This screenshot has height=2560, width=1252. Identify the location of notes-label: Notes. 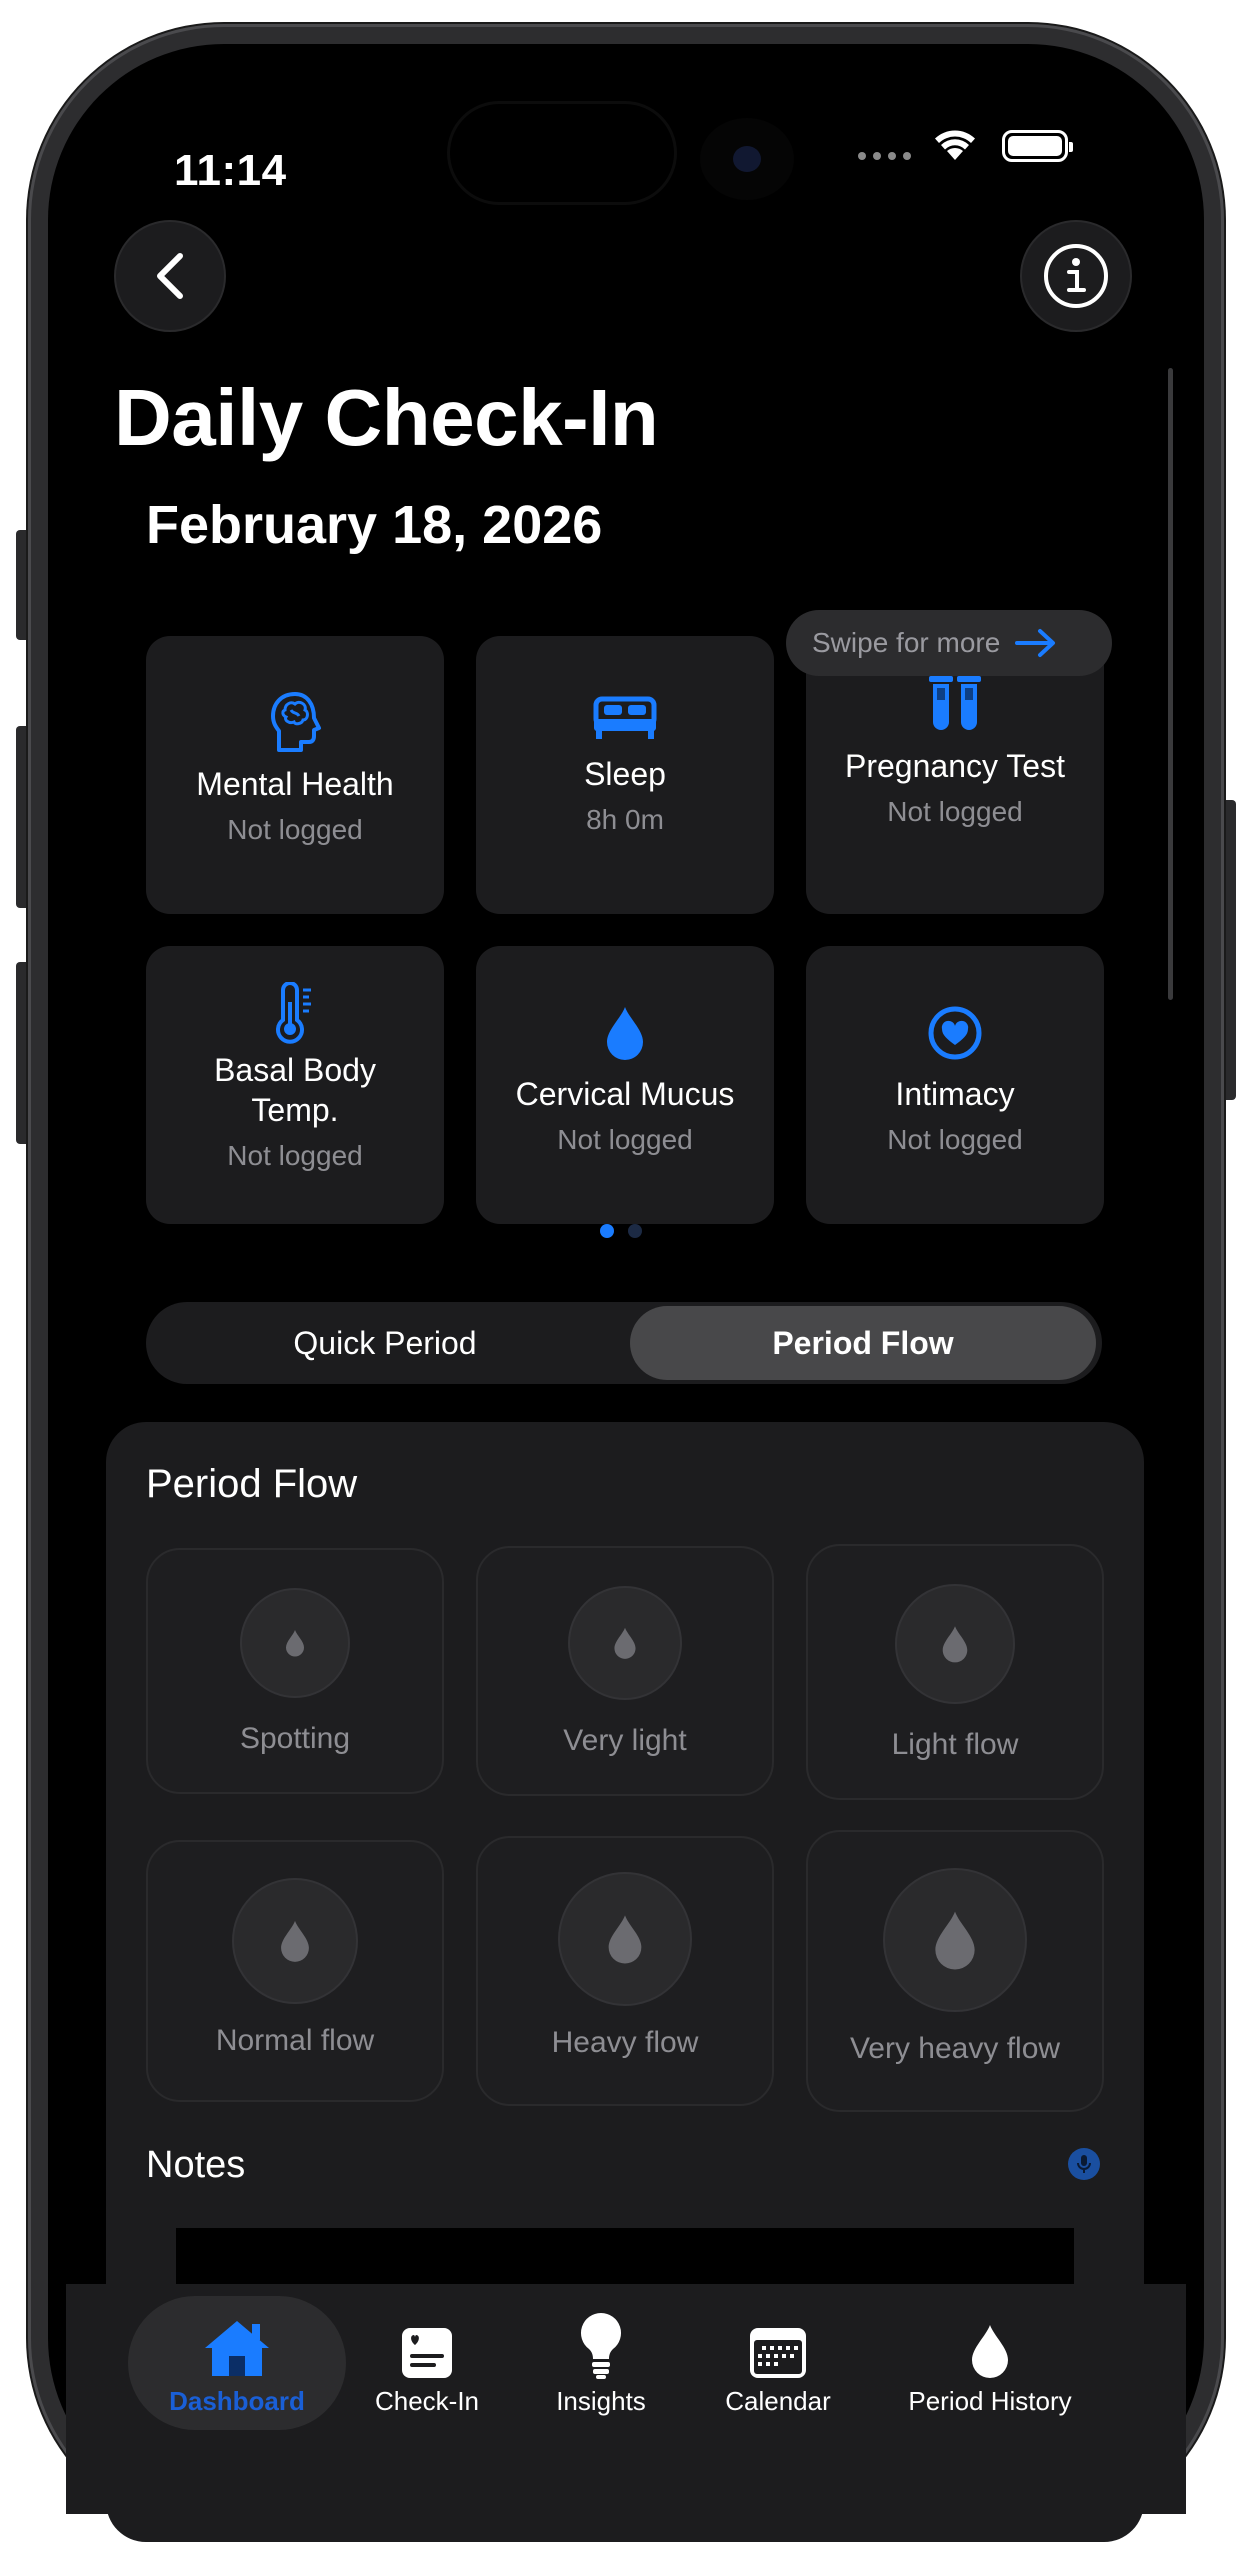
(196, 2165).